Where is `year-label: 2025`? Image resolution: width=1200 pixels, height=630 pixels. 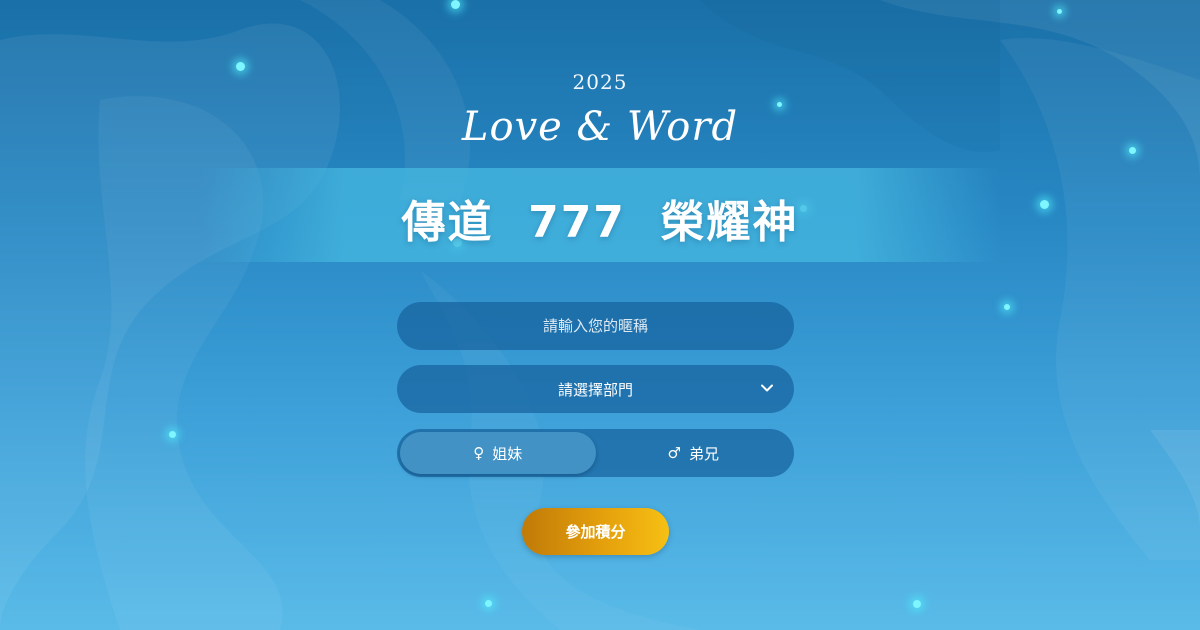
year-label: 2025 is located at coordinates (600, 82).